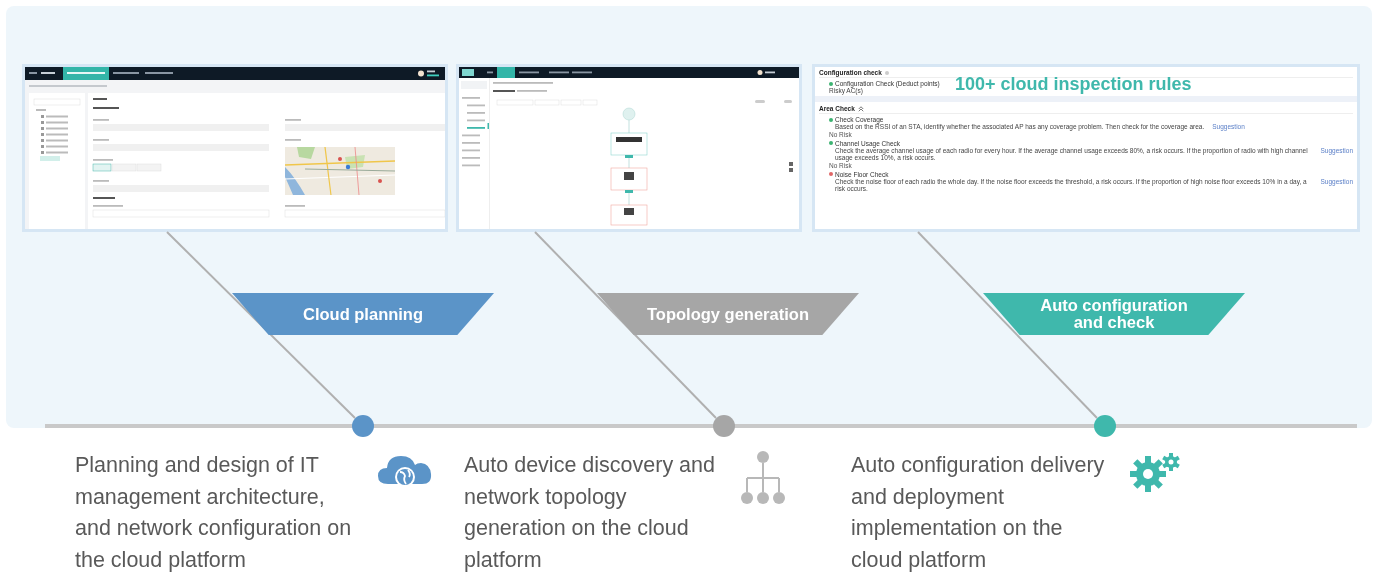 The image size is (1376, 574). I want to click on stage-description: Auto device discovery and network topology generation on the cloud platform, so click(590, 513).